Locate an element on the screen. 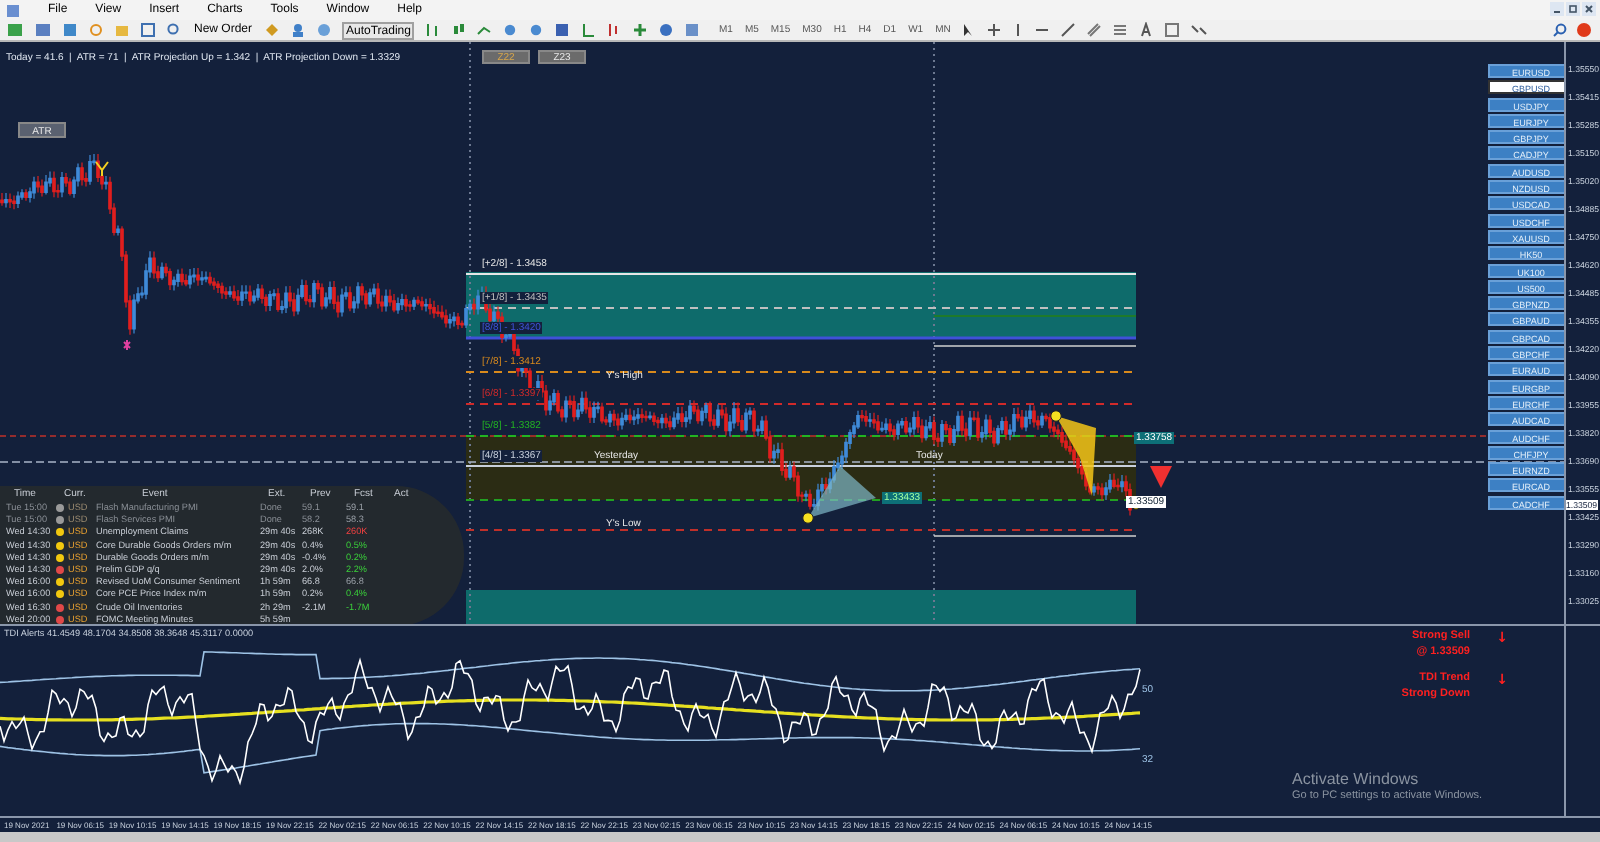 The image size is (1600, 842). navigator-icon is located at coordinates (70, 30).